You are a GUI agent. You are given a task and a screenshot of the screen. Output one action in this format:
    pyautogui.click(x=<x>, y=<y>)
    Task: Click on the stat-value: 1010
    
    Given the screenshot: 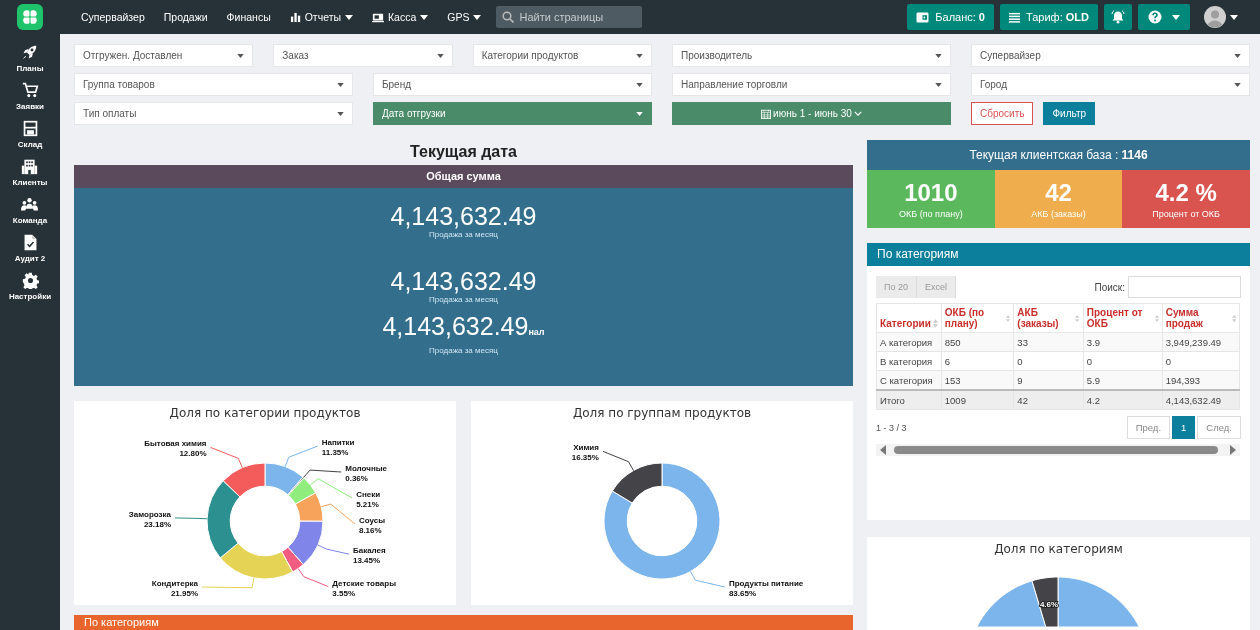 What is the action you would take?
    pyautogui.click(x=931, y=193)
    